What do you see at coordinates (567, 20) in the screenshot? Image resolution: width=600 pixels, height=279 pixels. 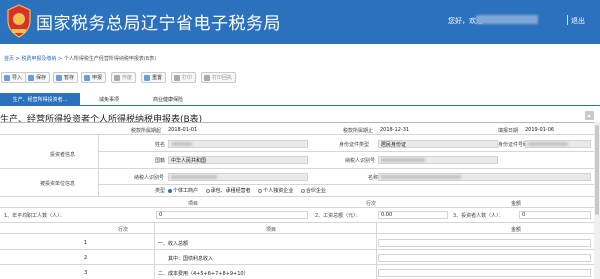 I see `header-divider` at bounding box center [567, 20].